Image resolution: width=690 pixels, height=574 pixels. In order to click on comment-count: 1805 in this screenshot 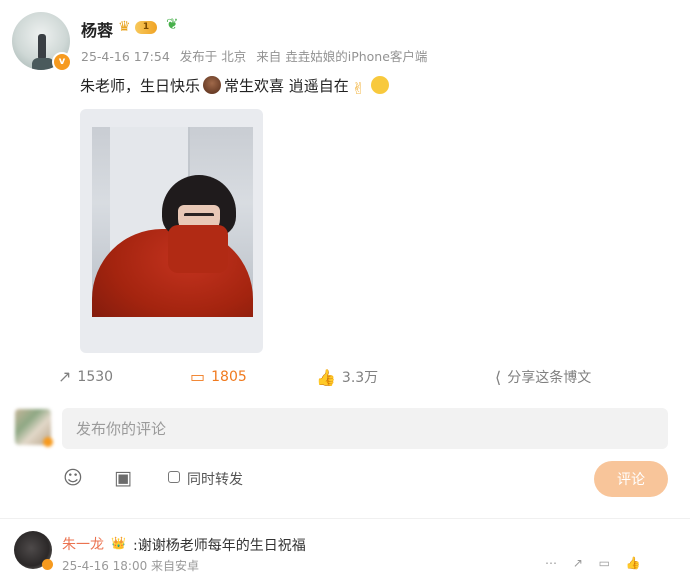, I will do `click(229, 376)`.